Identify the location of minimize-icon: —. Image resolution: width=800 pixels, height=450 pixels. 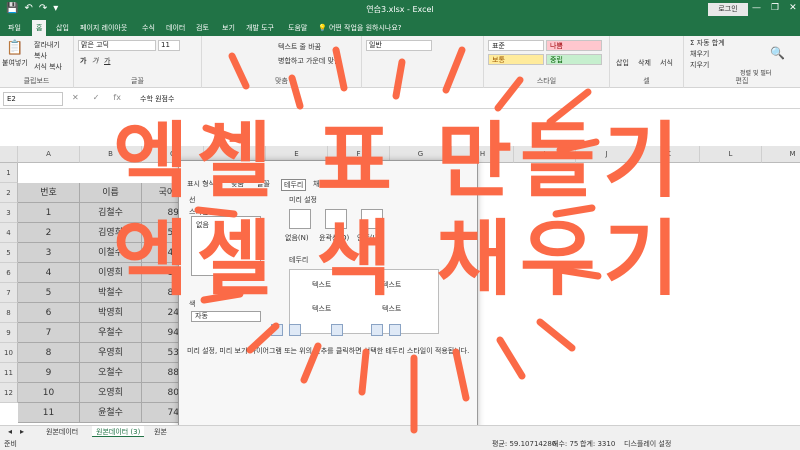
(756, 8).